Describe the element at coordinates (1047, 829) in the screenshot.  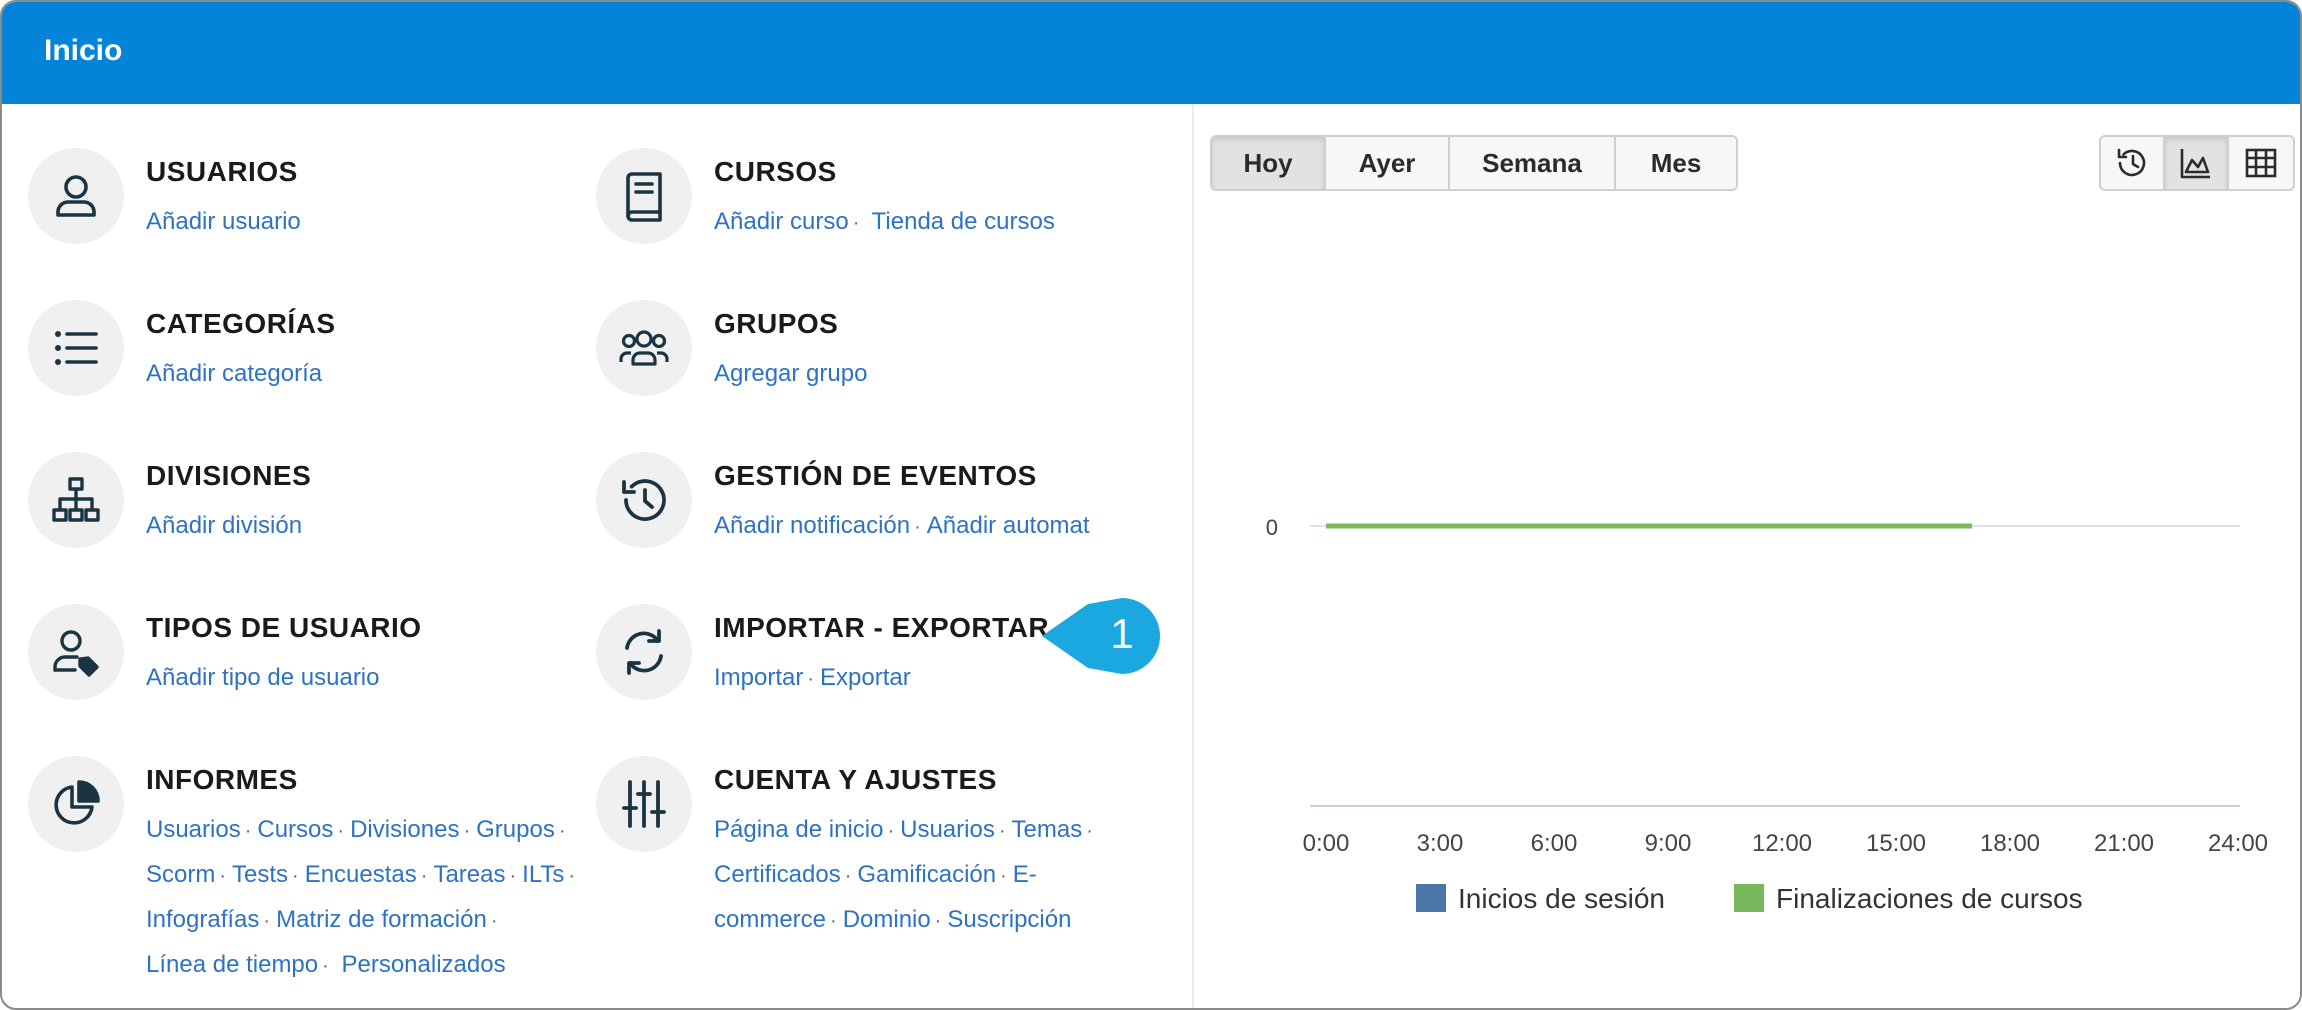
I see `settings-link: Temas` at that location.